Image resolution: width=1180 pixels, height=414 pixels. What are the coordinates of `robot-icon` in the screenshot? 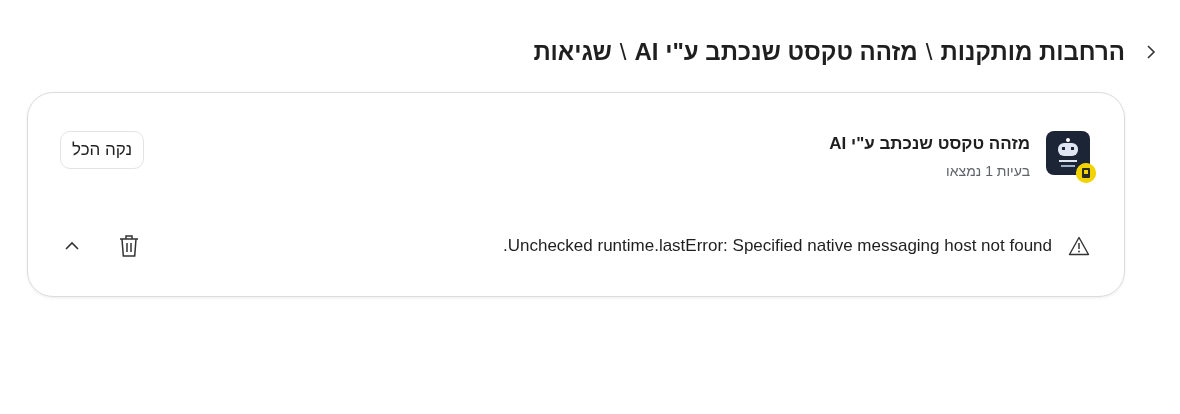 It's located at (1068, 153).